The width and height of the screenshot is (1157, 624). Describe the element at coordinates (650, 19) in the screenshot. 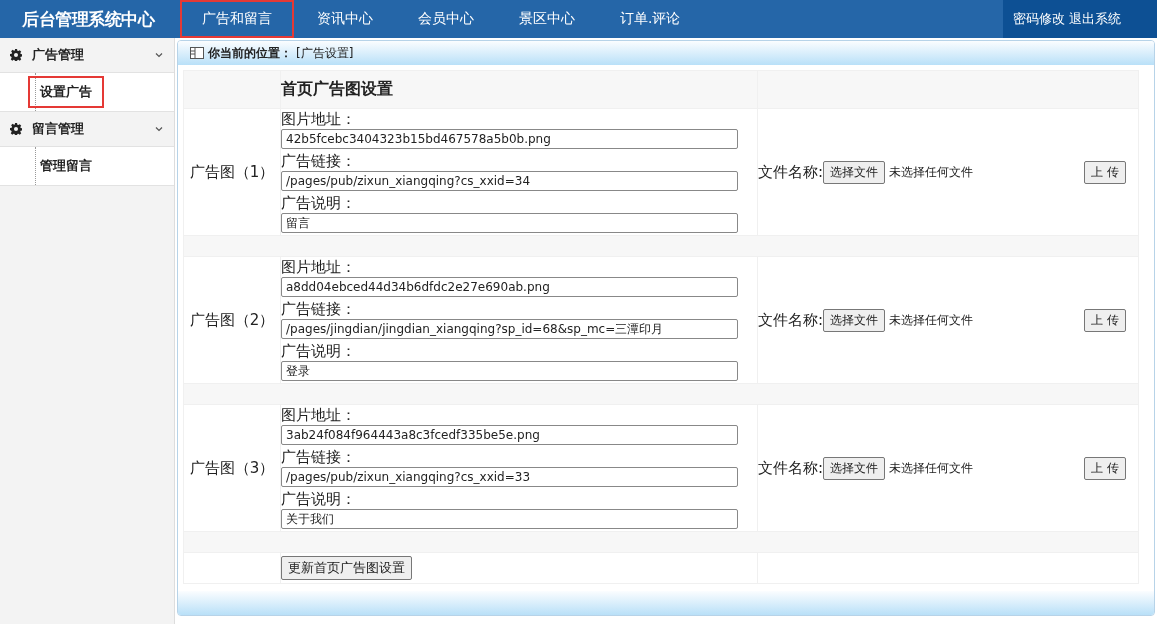

I see `nav-tab: 订单.评论` at that location.